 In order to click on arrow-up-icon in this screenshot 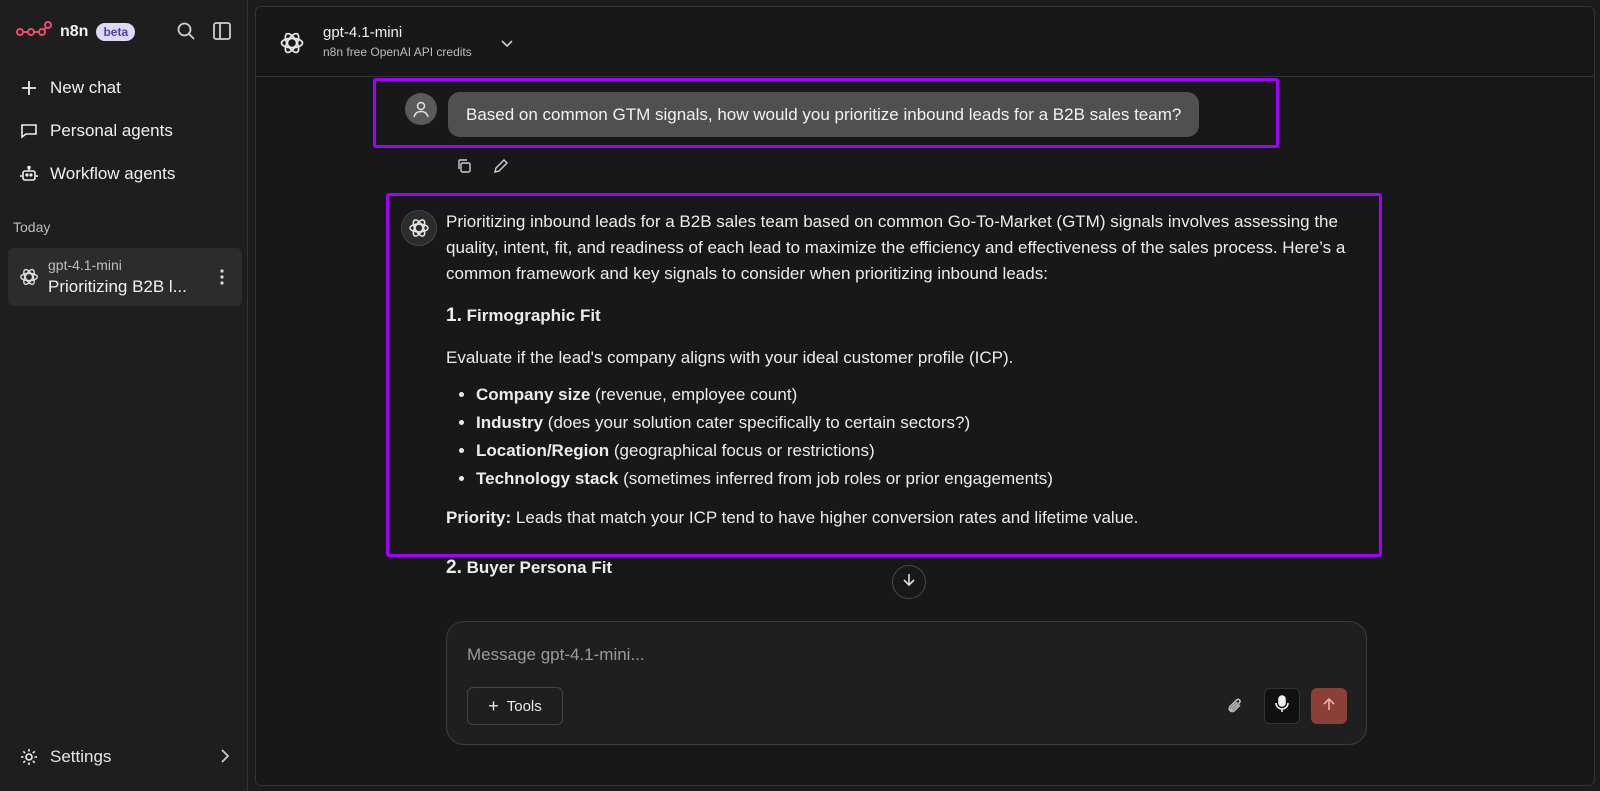, I will do `click(1329, 706)`.